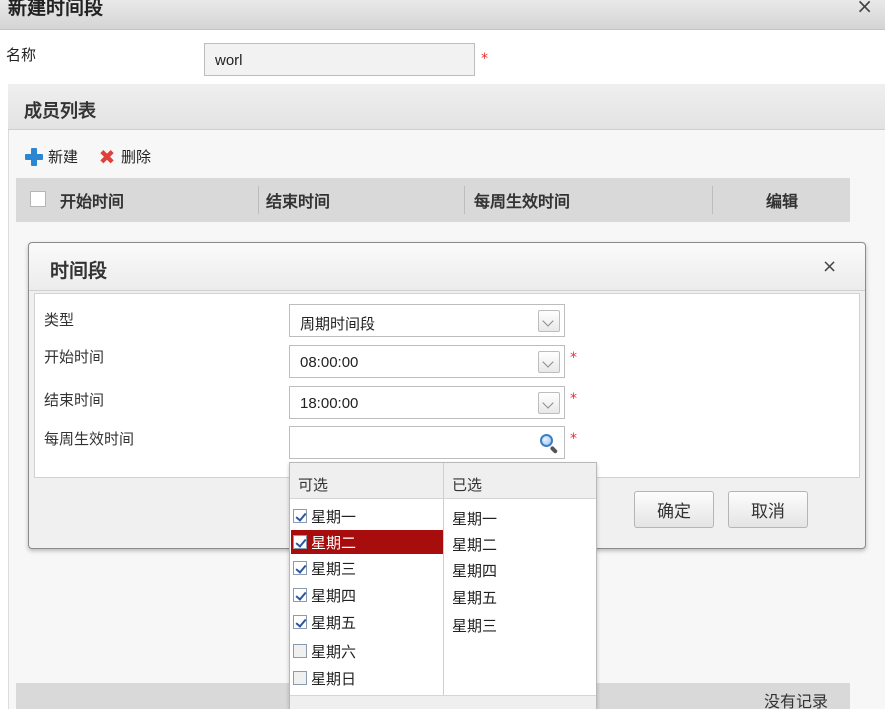 Image resolution: width=885 pixels, height=709 pixels. Describe the element at coordinates (21, 55) in the screenshot. I see `name-label: 名称` at that location.